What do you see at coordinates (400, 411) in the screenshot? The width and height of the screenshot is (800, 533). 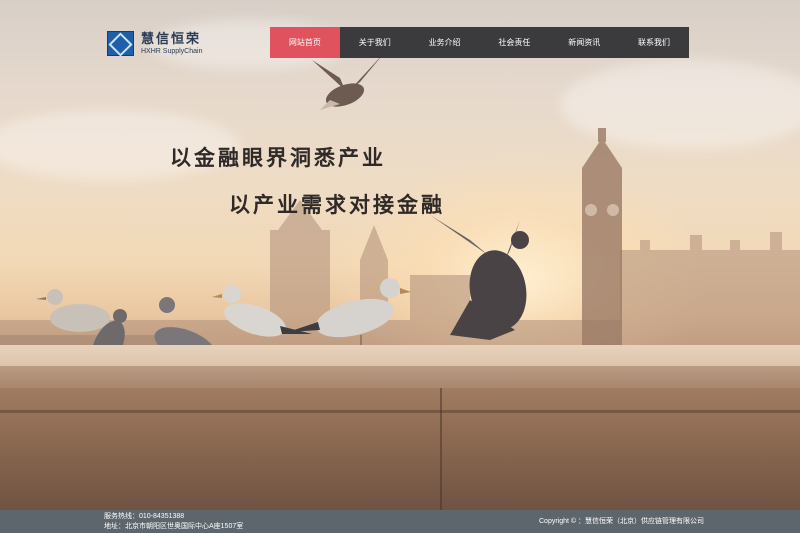 I see `ledge-groove` at bounding box center [400, 411].